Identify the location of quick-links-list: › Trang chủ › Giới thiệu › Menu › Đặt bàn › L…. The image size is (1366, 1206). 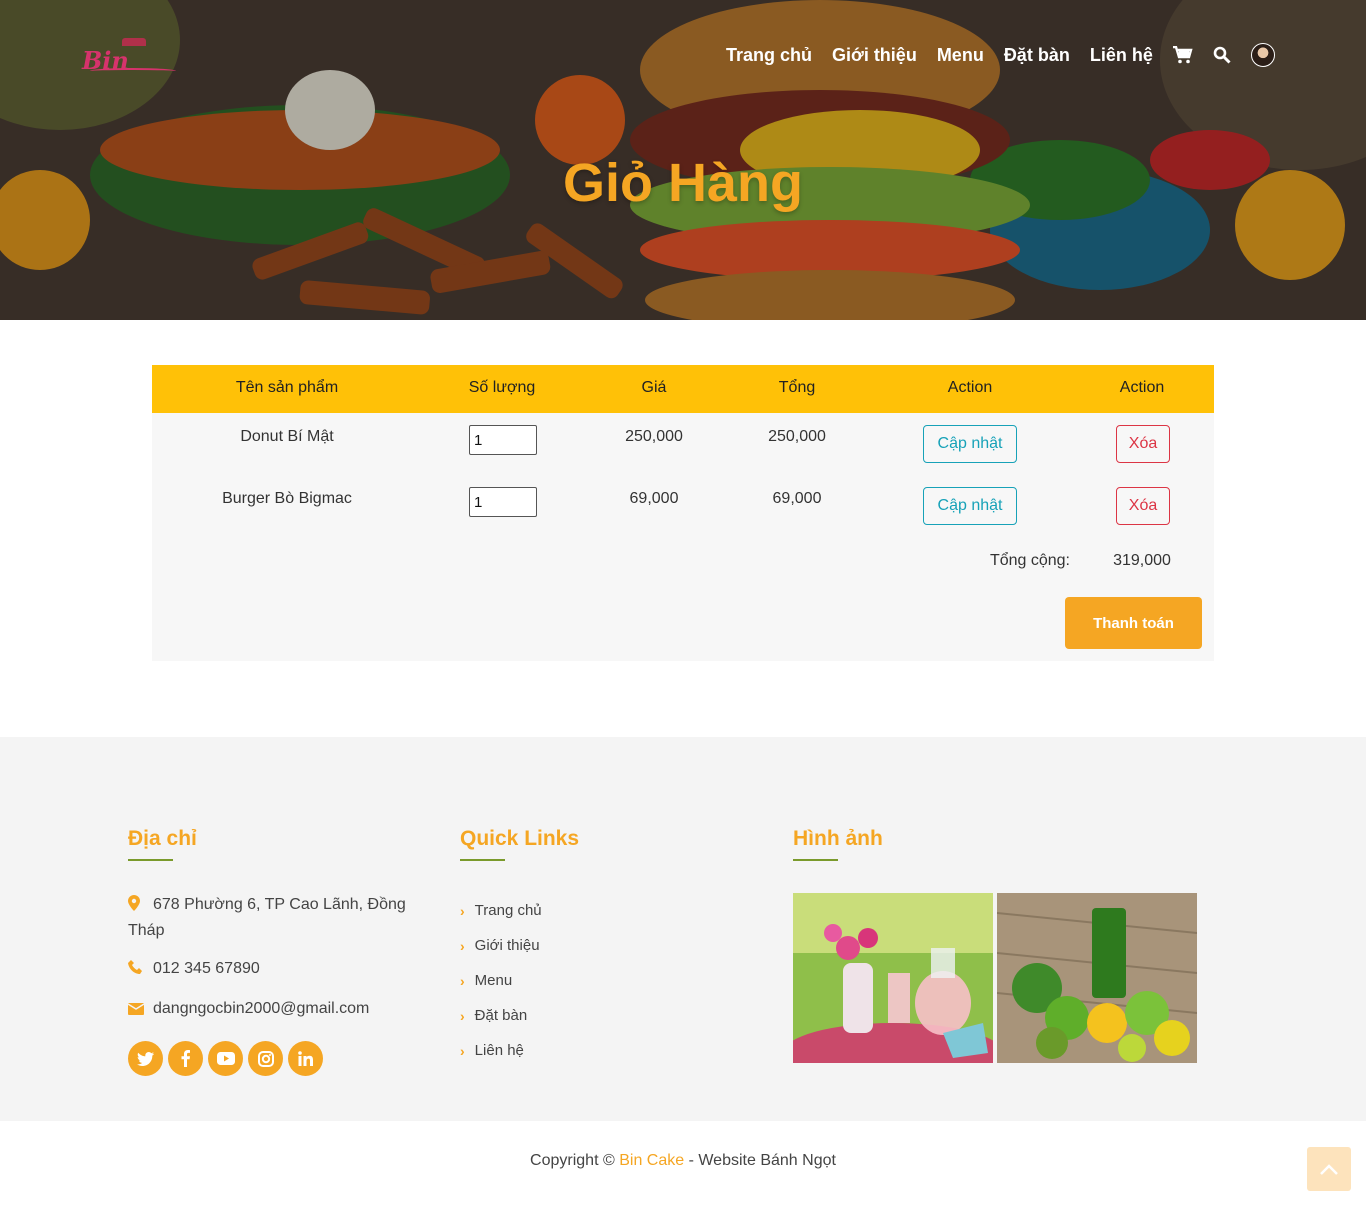
(501, 980).